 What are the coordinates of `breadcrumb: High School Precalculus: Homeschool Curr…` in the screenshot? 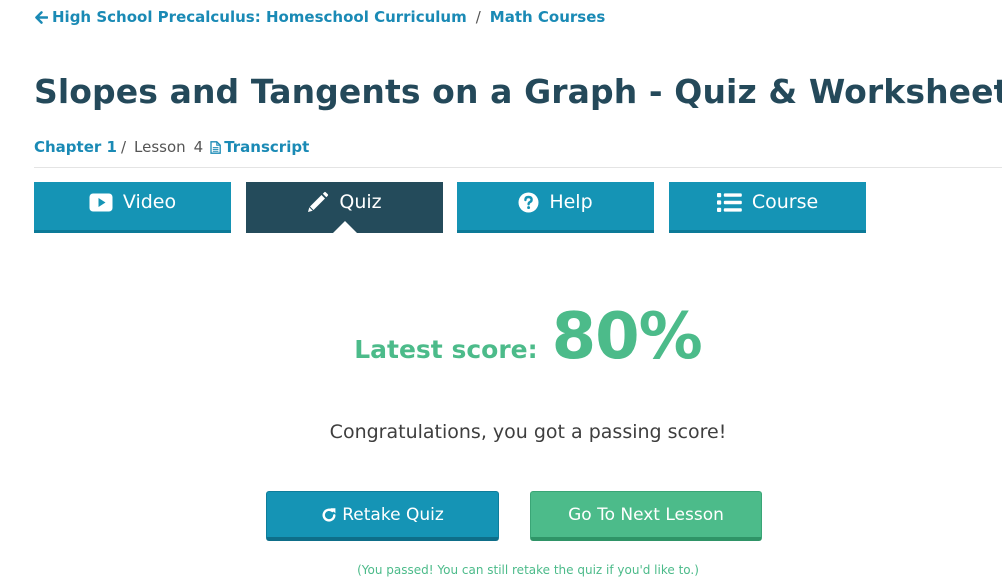 It's located at (320, 17).